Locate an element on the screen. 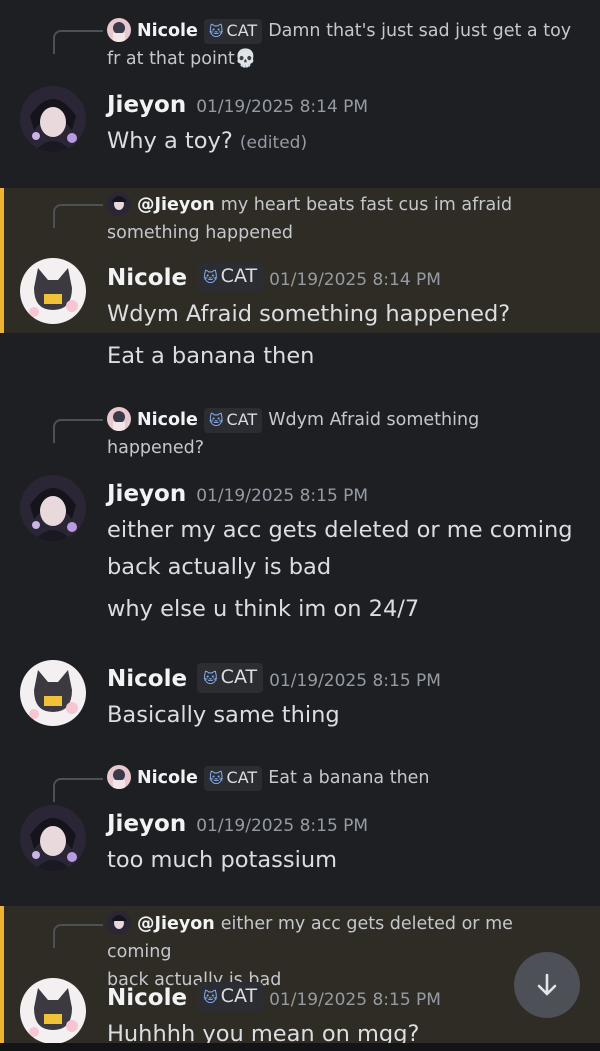 The image size is (600, 1051). message-header: Nicole 🐱 CAT 01/19/2025 8:14 PM is located at coordinates (348, 279).